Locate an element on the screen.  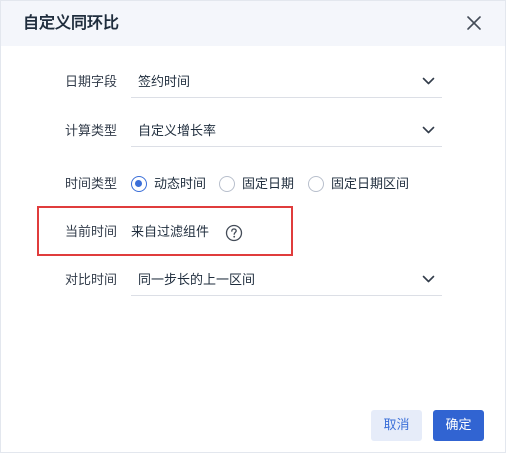
radio-dynamic-time-label: 动态时间 is located at coordinates (180, 184).